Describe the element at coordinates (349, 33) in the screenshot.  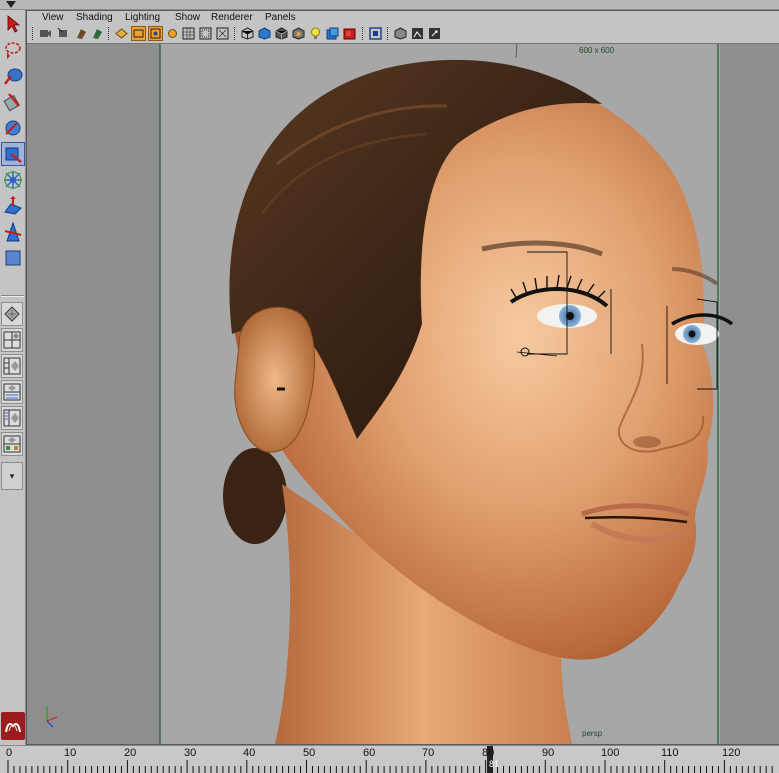
I see `xray-icon` at that location.